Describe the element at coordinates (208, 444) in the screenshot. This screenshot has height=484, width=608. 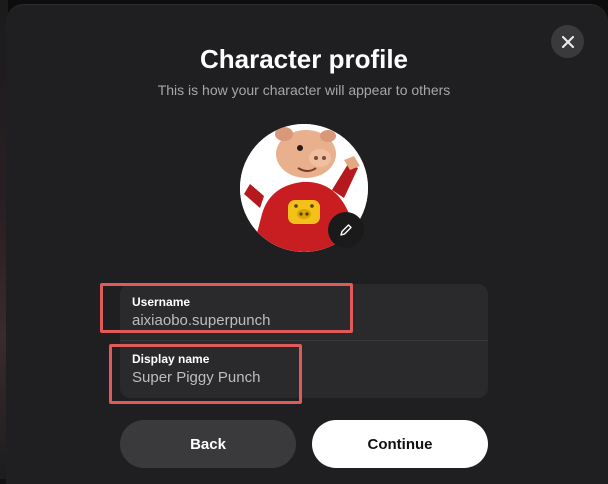
I see `back-button: Back` at that location.